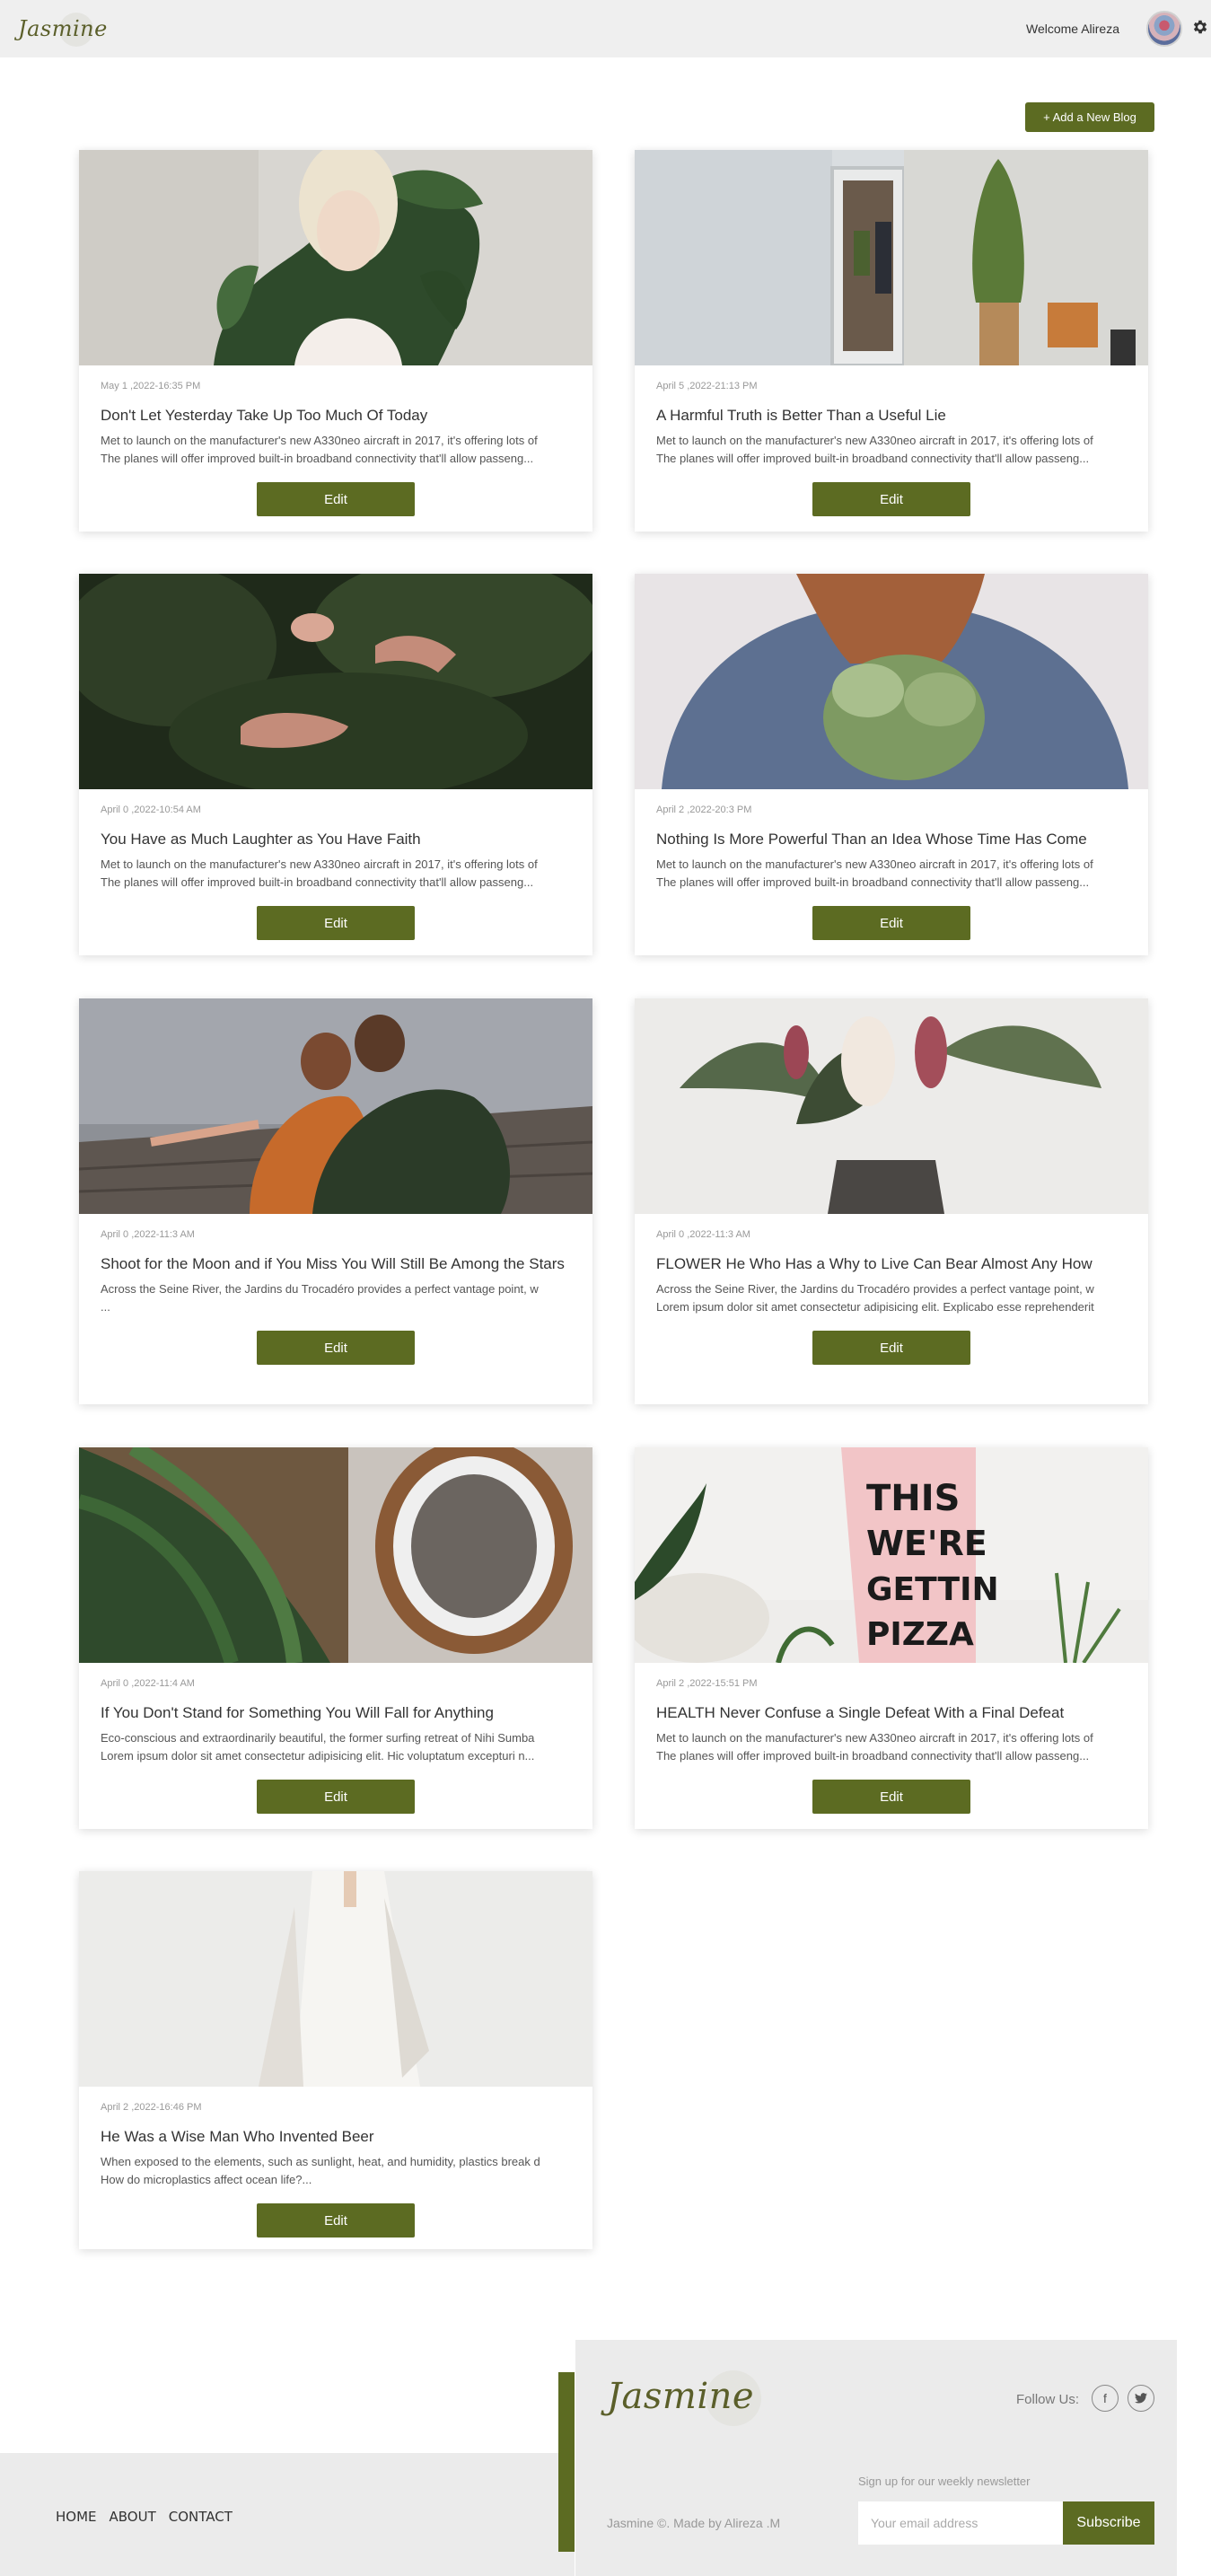 Image resolution: width=1211 pixels, height=2576 pixels. I want to click on svg-text: WE'RE, so click(926, 1543).